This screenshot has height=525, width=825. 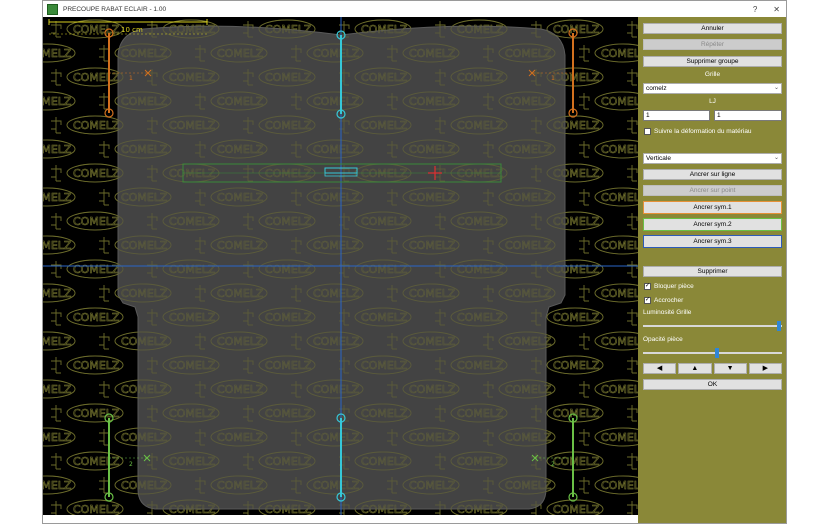 I want to click on lj-label: LJ, so click(x=712, y=101).